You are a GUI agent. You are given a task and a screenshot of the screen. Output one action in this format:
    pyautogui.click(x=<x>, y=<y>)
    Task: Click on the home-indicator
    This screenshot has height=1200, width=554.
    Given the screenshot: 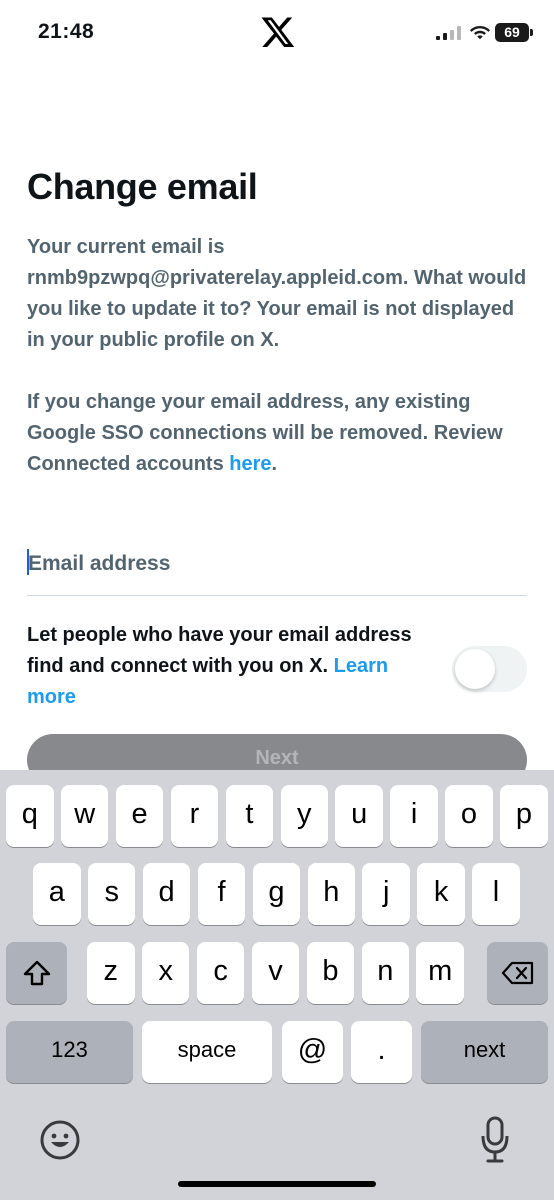 What is the action you would take?
    pyautogui.click(x=277, y=1184)
    